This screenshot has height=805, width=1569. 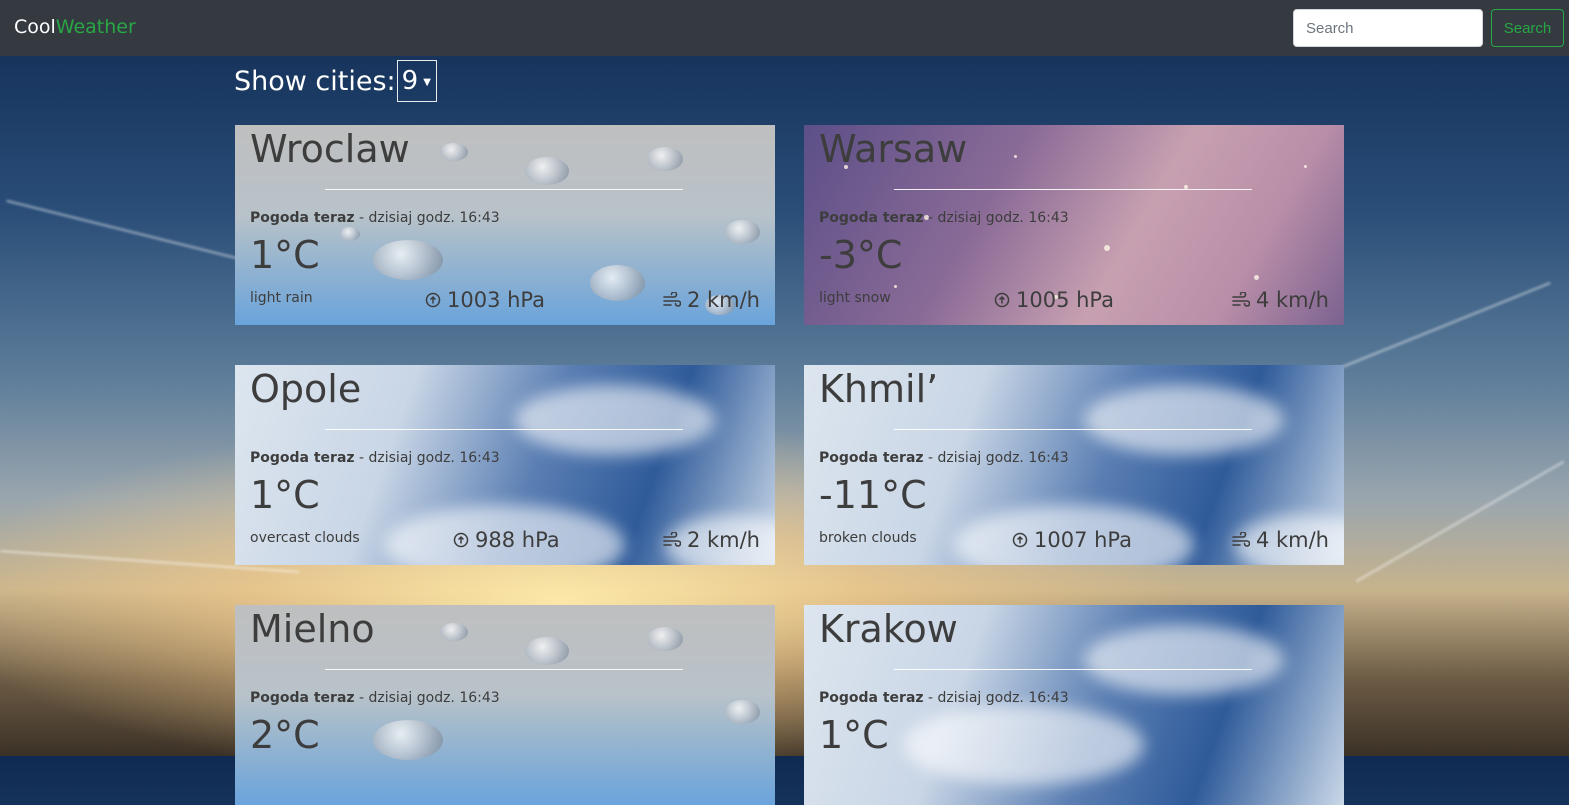 I want to click on search-input, so click(x=1388, y=28).